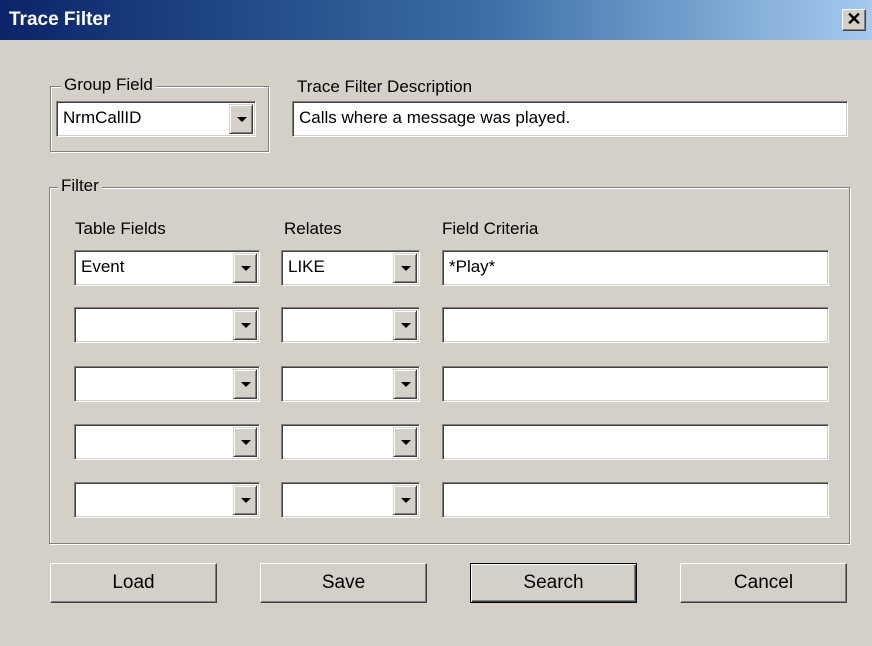 This screenshot has width=872, height=646. I want to click on description-input: Calls where a message was played., so click(570, 119).